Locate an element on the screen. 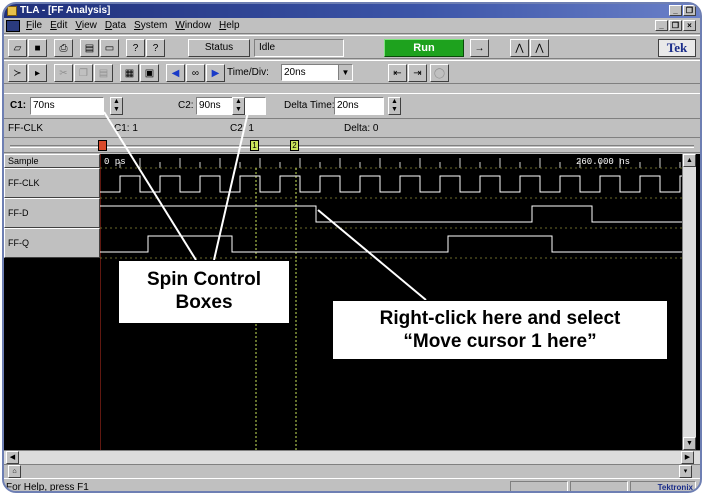 This screenshot has width=704, height=495. scroll-up-icon: ▲ is located at coordinates (689, 160).